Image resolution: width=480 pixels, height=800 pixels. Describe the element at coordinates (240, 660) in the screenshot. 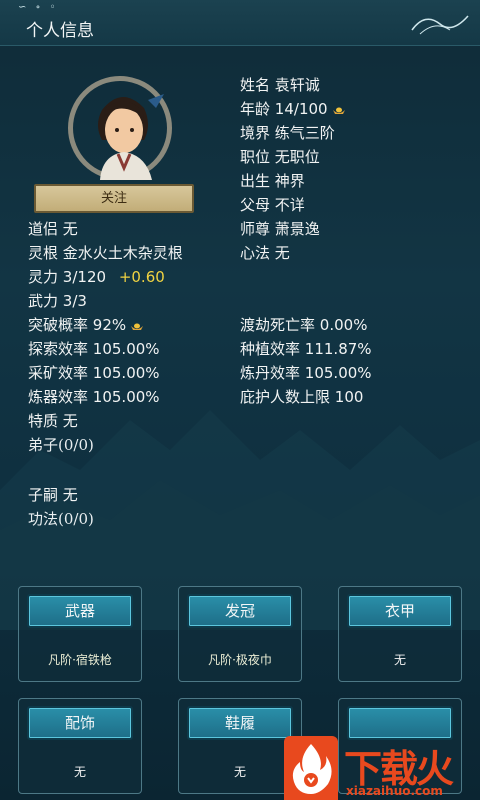

I see `crown-item: 凡阶·极夜巾` at that location.